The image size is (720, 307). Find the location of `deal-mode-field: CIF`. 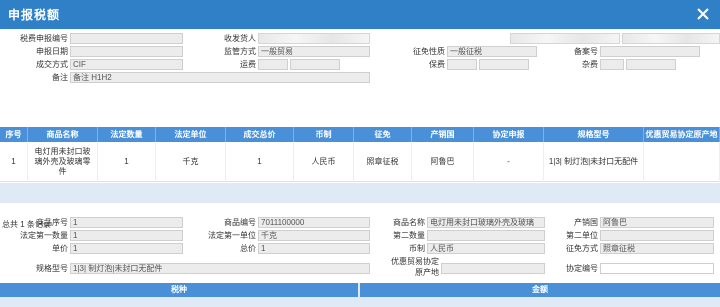

deal-mode-field: CIF is located at coordinates (126, 64).